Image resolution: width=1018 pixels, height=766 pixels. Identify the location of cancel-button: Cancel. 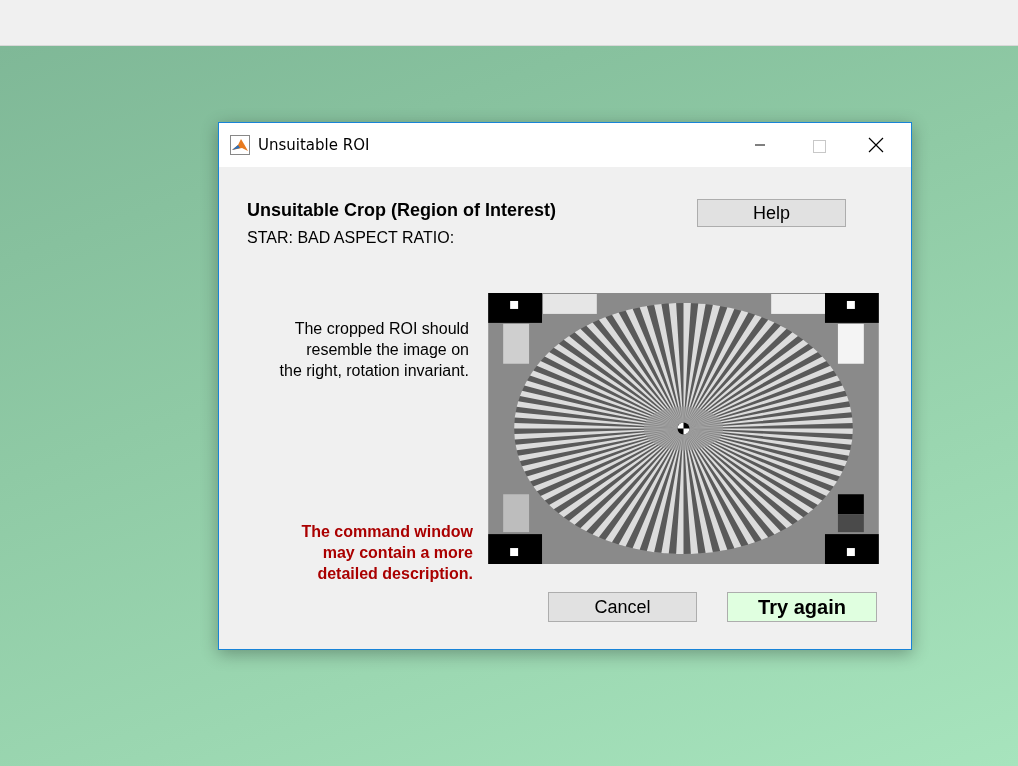
(622, 607).